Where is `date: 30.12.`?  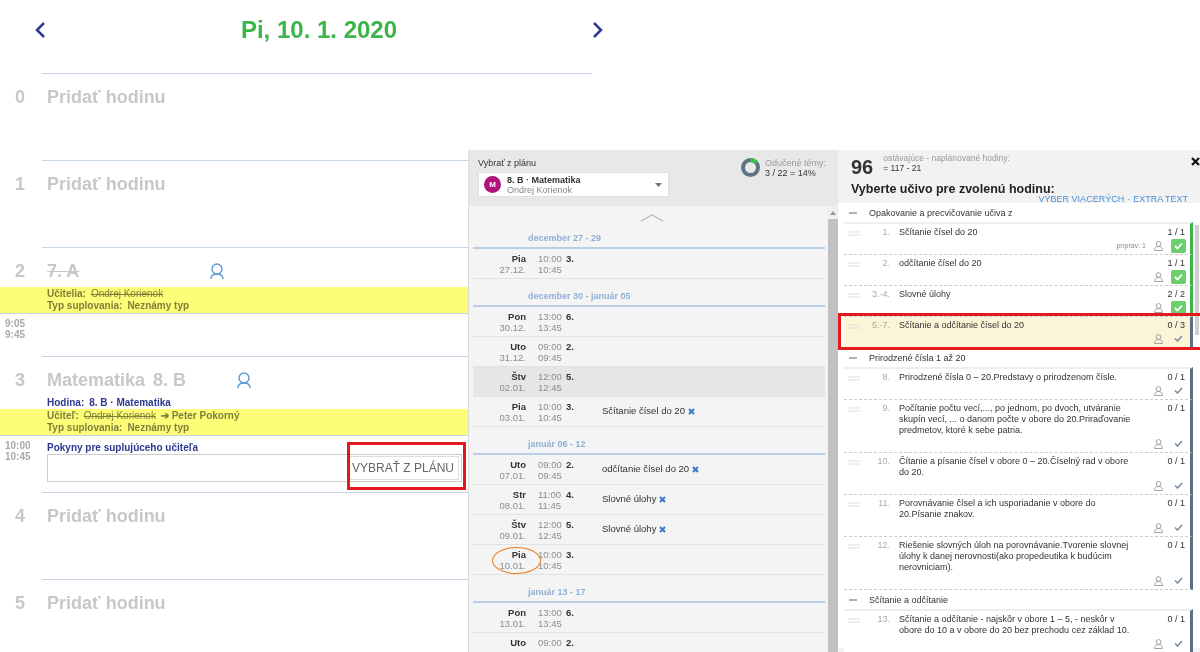 date: 30.12. is located at coordinates (512, 327).